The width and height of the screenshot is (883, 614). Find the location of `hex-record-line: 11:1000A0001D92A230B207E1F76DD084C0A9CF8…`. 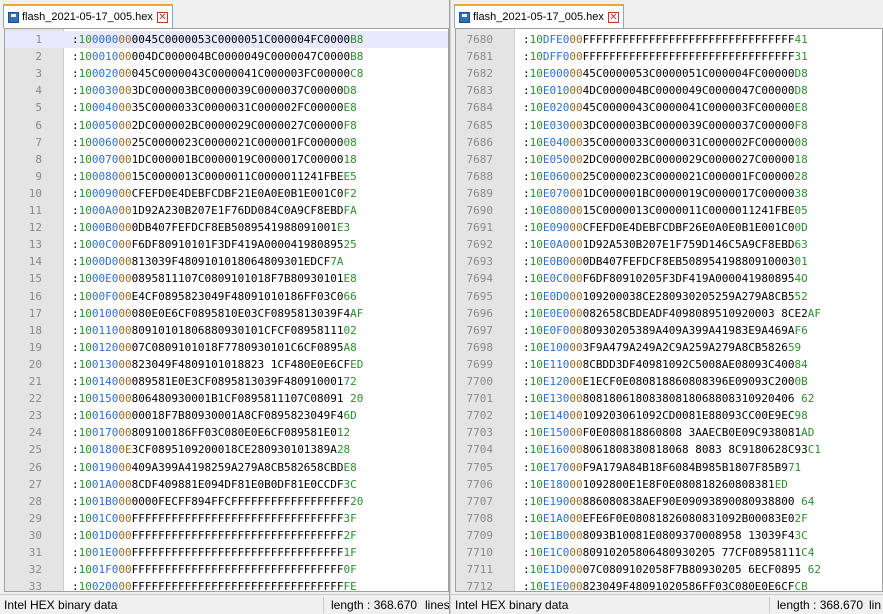

hex-record-line: 11:1000A0001D92A230B207E1F76DD084C0A9CF8… is located at coordinates (226, 210).